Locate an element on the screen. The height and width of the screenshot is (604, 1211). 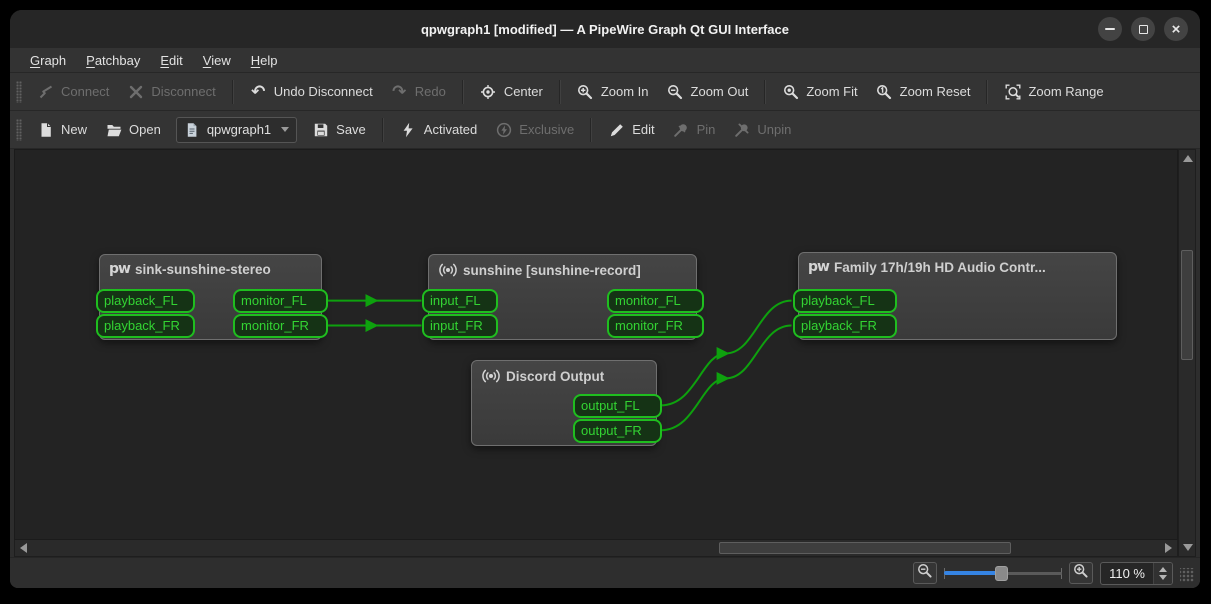
open-button: Open is located at coordinates (133, 129).